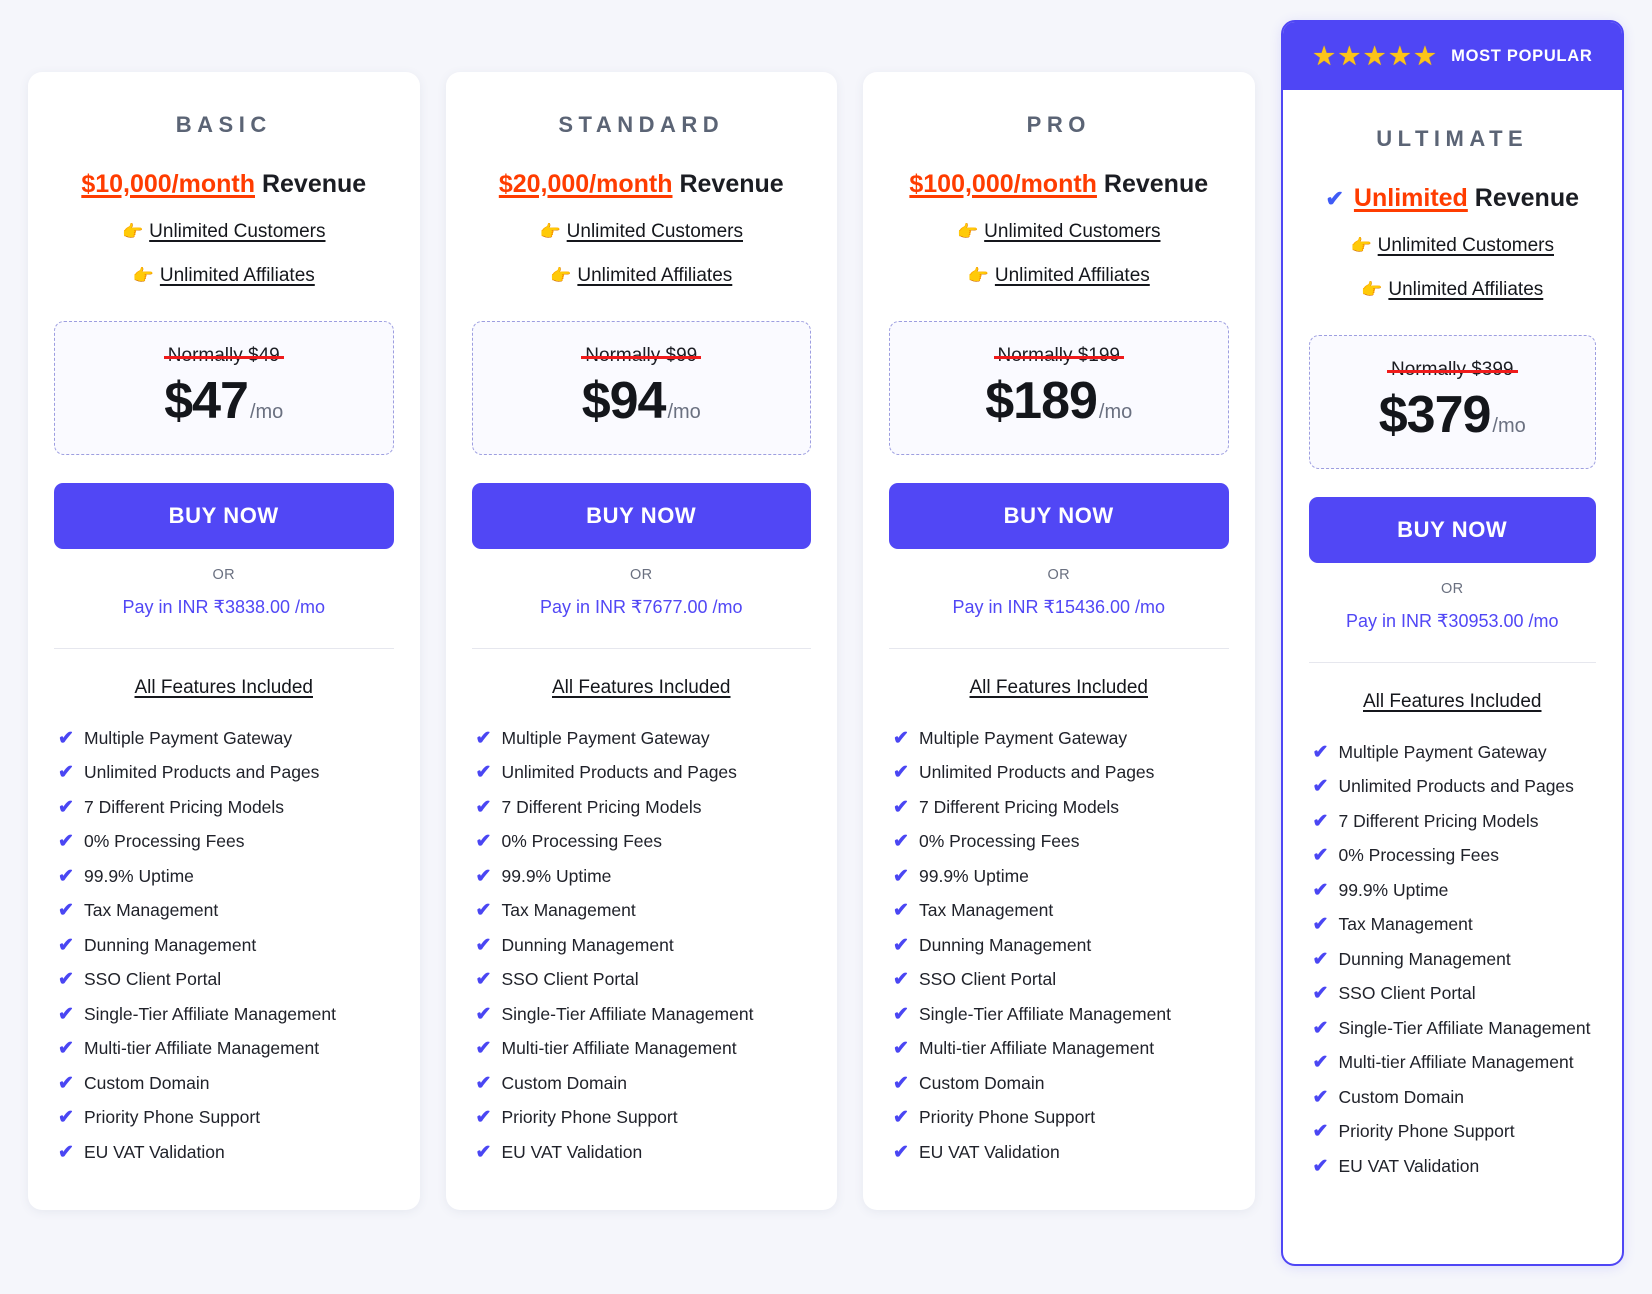 The image size is (1652, 1294). I want to click on price-period: /mo, so click(1509, 426).